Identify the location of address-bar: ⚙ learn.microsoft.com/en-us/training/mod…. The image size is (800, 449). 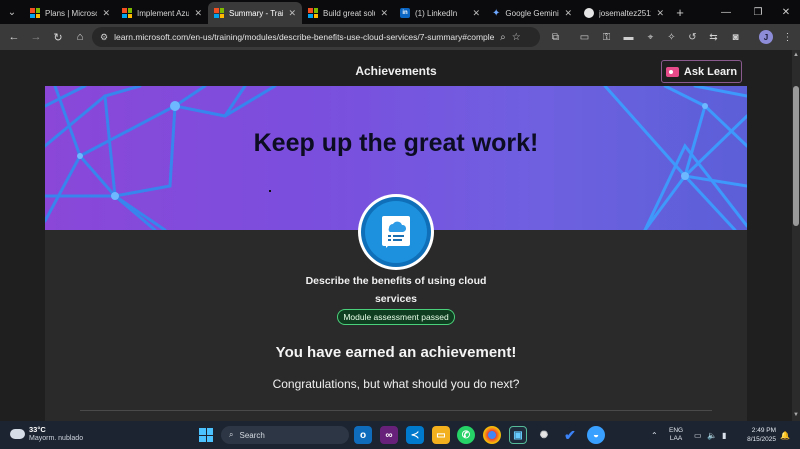
(316, 37).